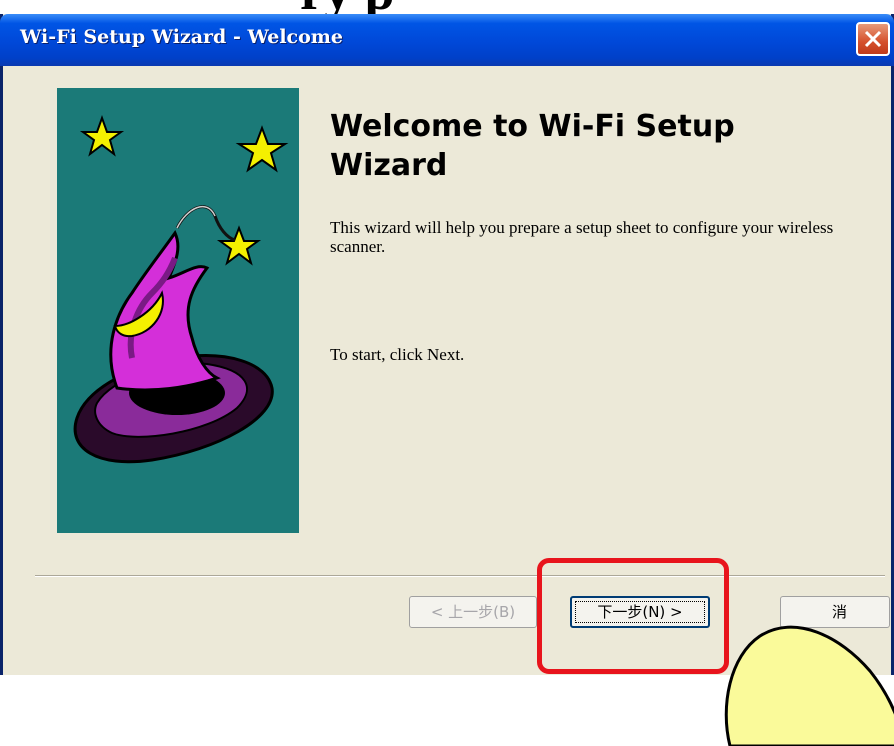 The image size is (894, 746). What do you see at coordinates (473, 612) in the screenshot?
I see `back-button: < 上一步(B)` at bounding box center [473, 612].